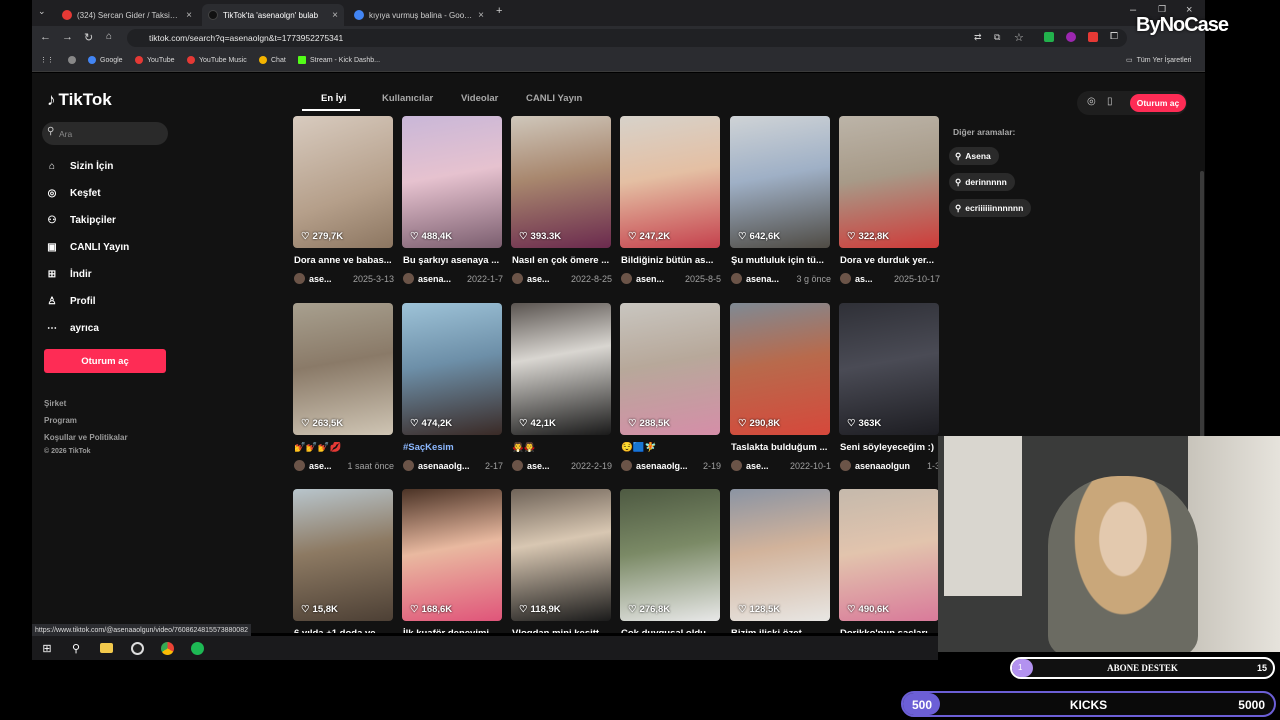  What do you see at coordinates (127, 15) in the screenshot?
I see `browser-tab-1: (324) Sercan Gider / Taksim'de ×` at bounding box center [127, 15].